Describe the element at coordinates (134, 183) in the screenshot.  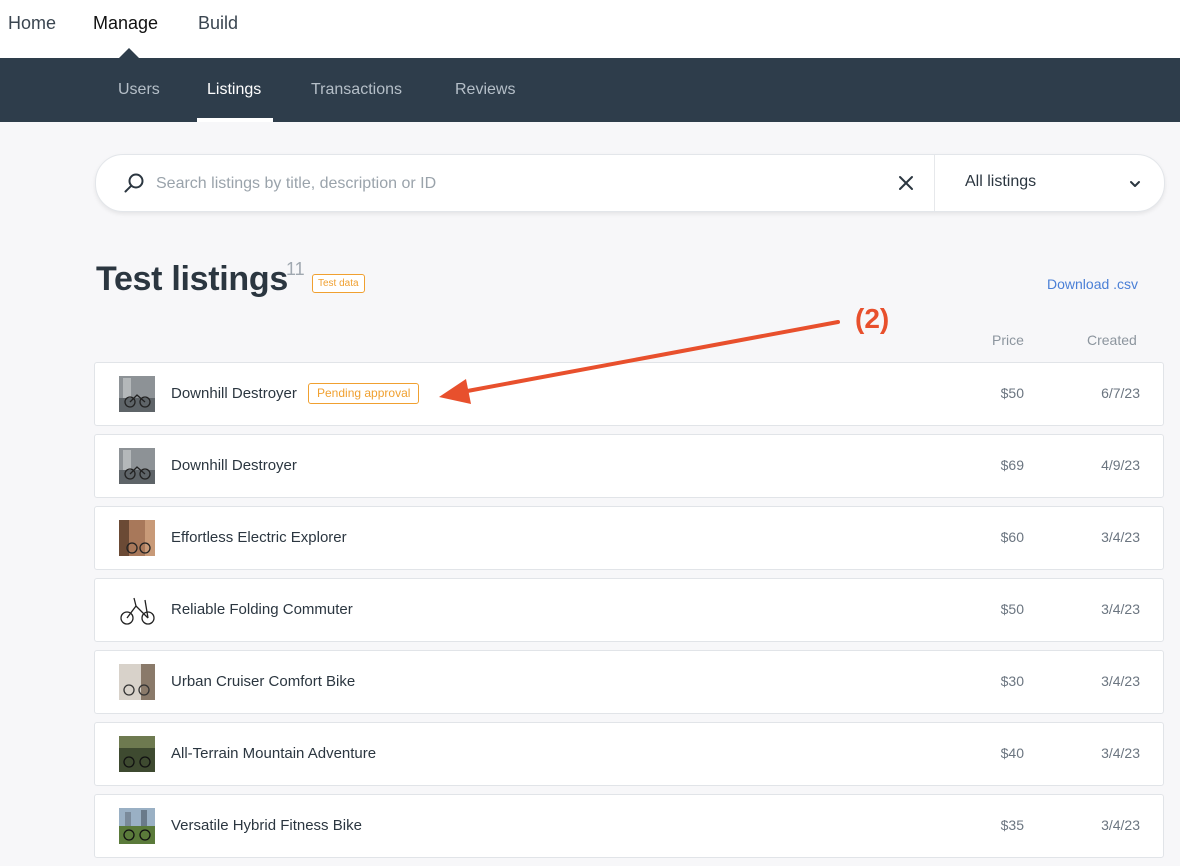
I see `search-icon` at that location.